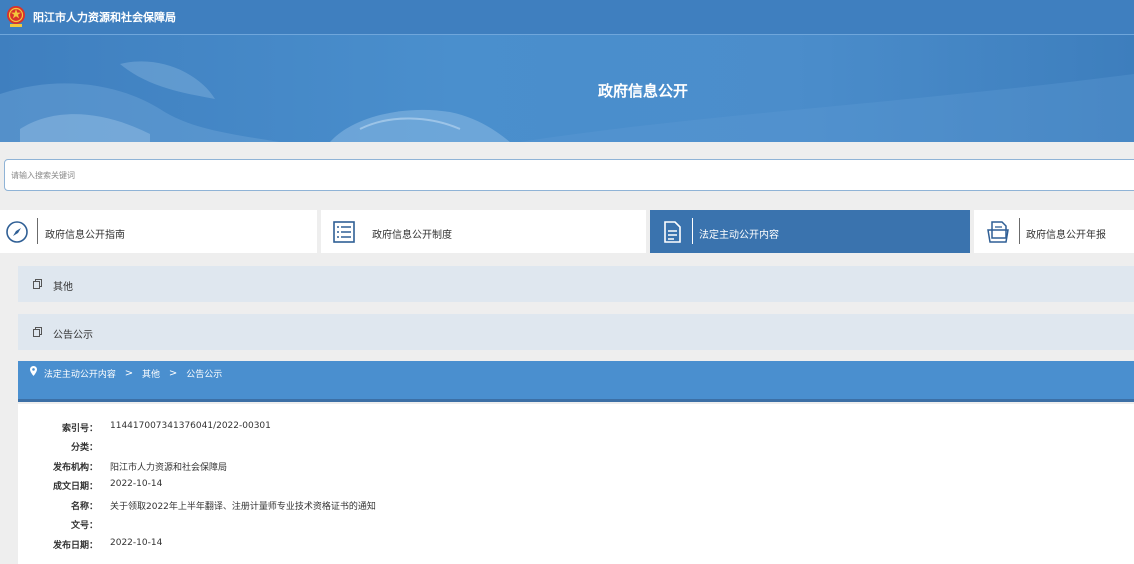 This screenshot has width=1134, height=564. I want to click on banner-decoration, so click(567, 101).